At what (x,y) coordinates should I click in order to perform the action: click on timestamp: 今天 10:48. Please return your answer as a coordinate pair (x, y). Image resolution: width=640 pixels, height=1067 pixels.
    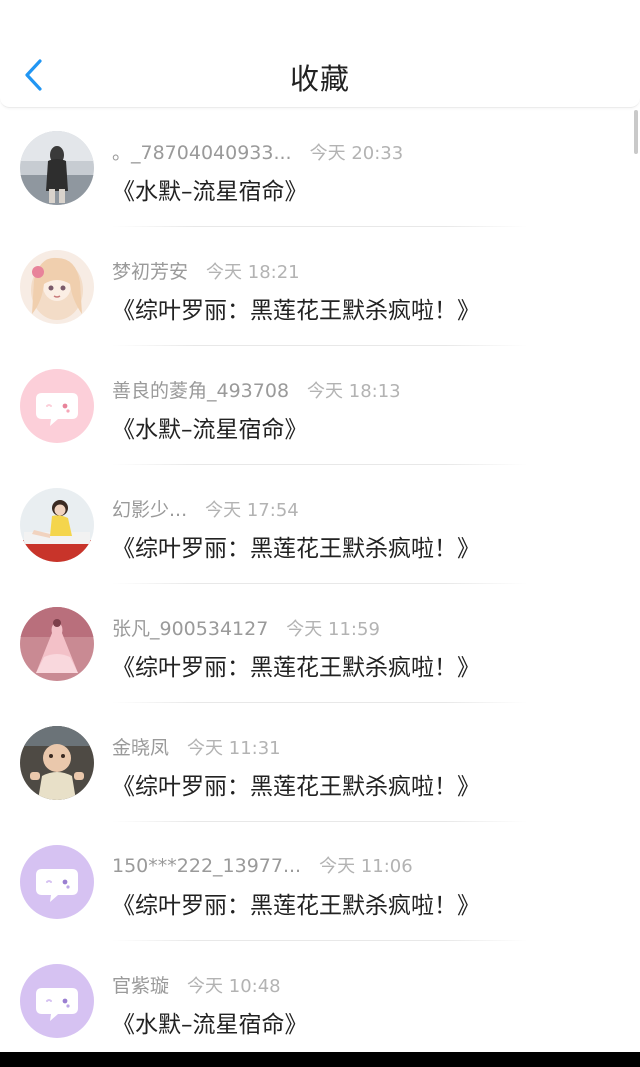
    Looking at the image, I should click on (234, 986).